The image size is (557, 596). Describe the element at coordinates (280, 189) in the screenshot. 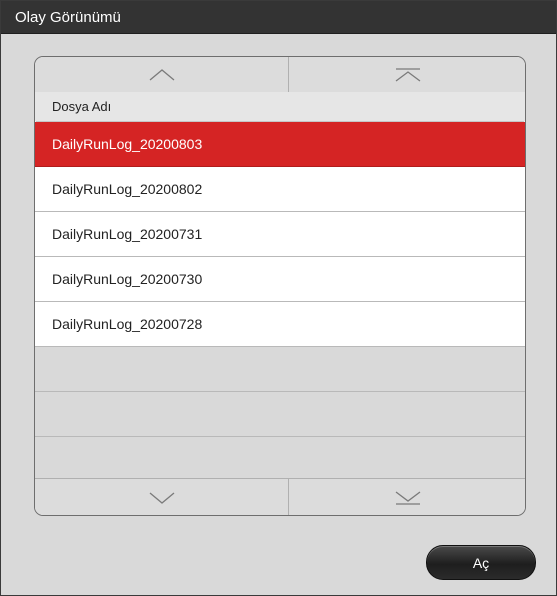

I see `list-item: DailyRunLog_20200802` at that location.